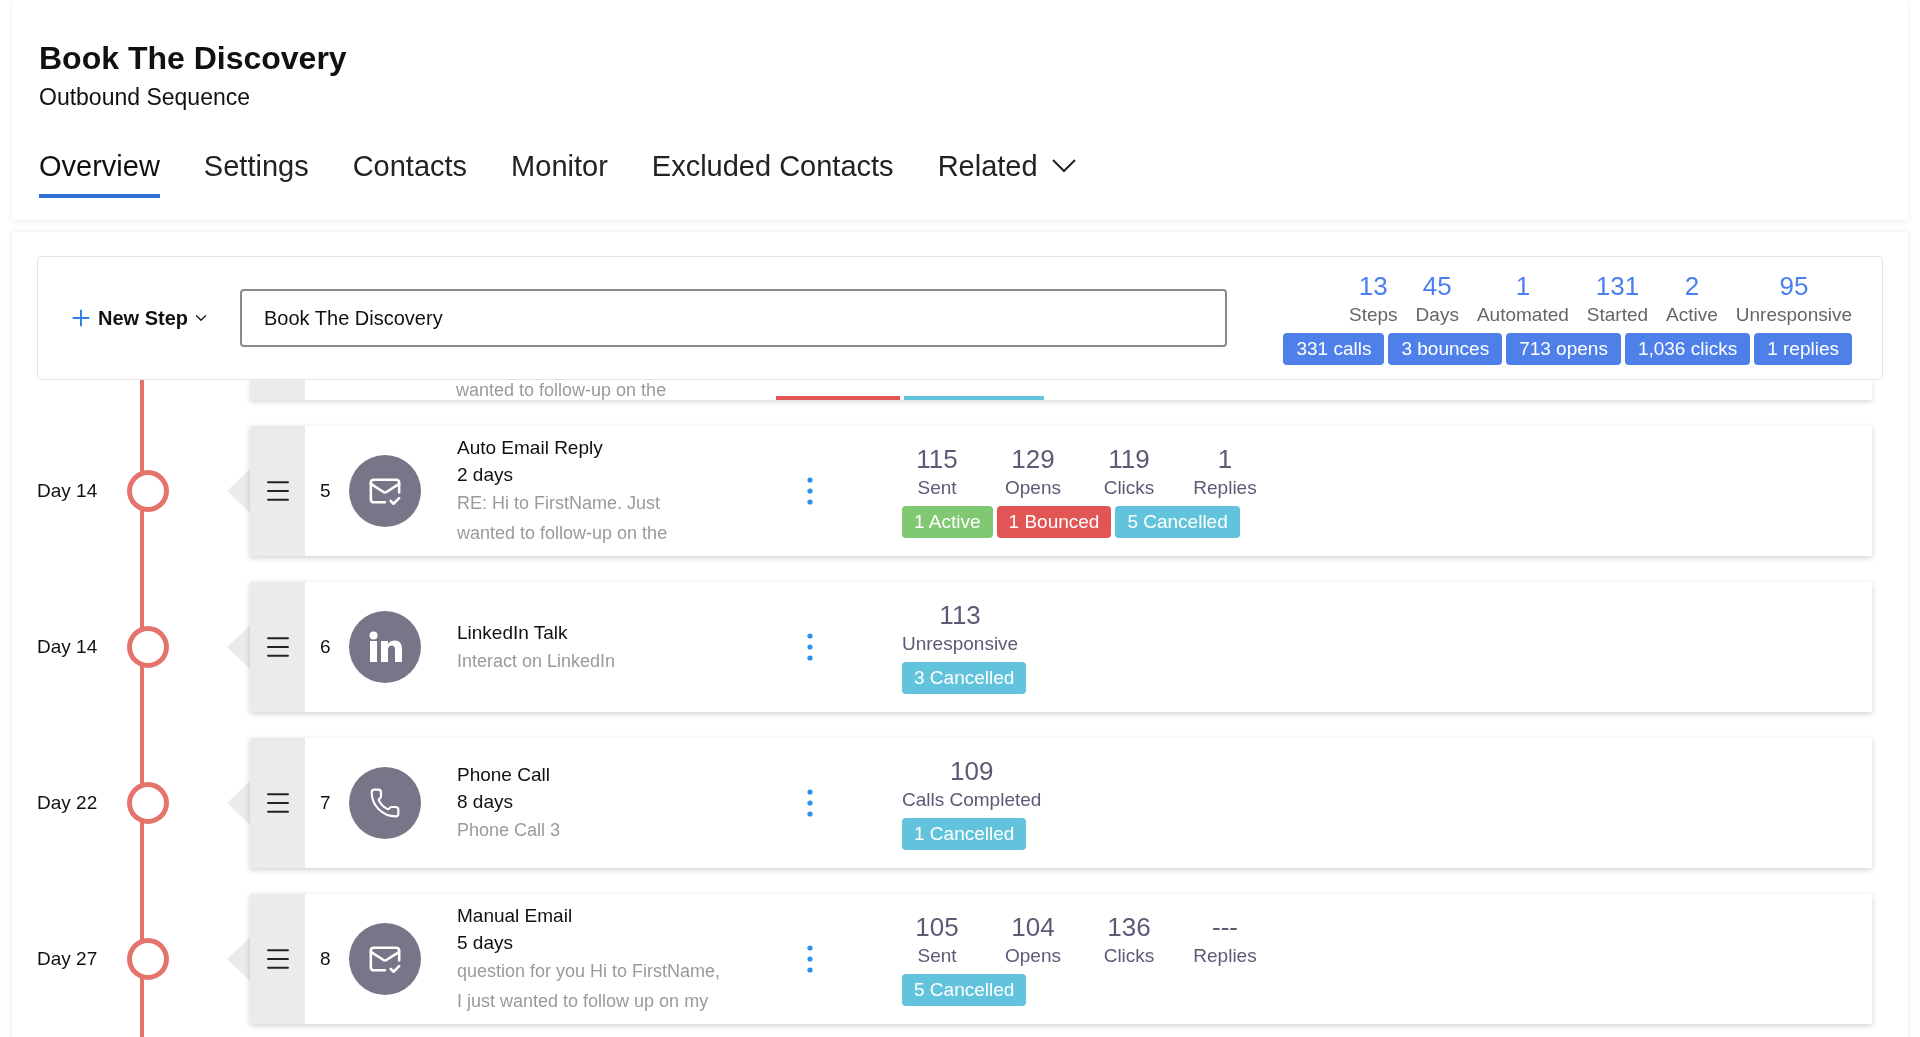 Image resolution: width=1920 pixels, height=1037 pixels. What do you see at coordinates (559, 171) in the screenshot?
I see `tab: Monitor` at bounding box center [559, 171].